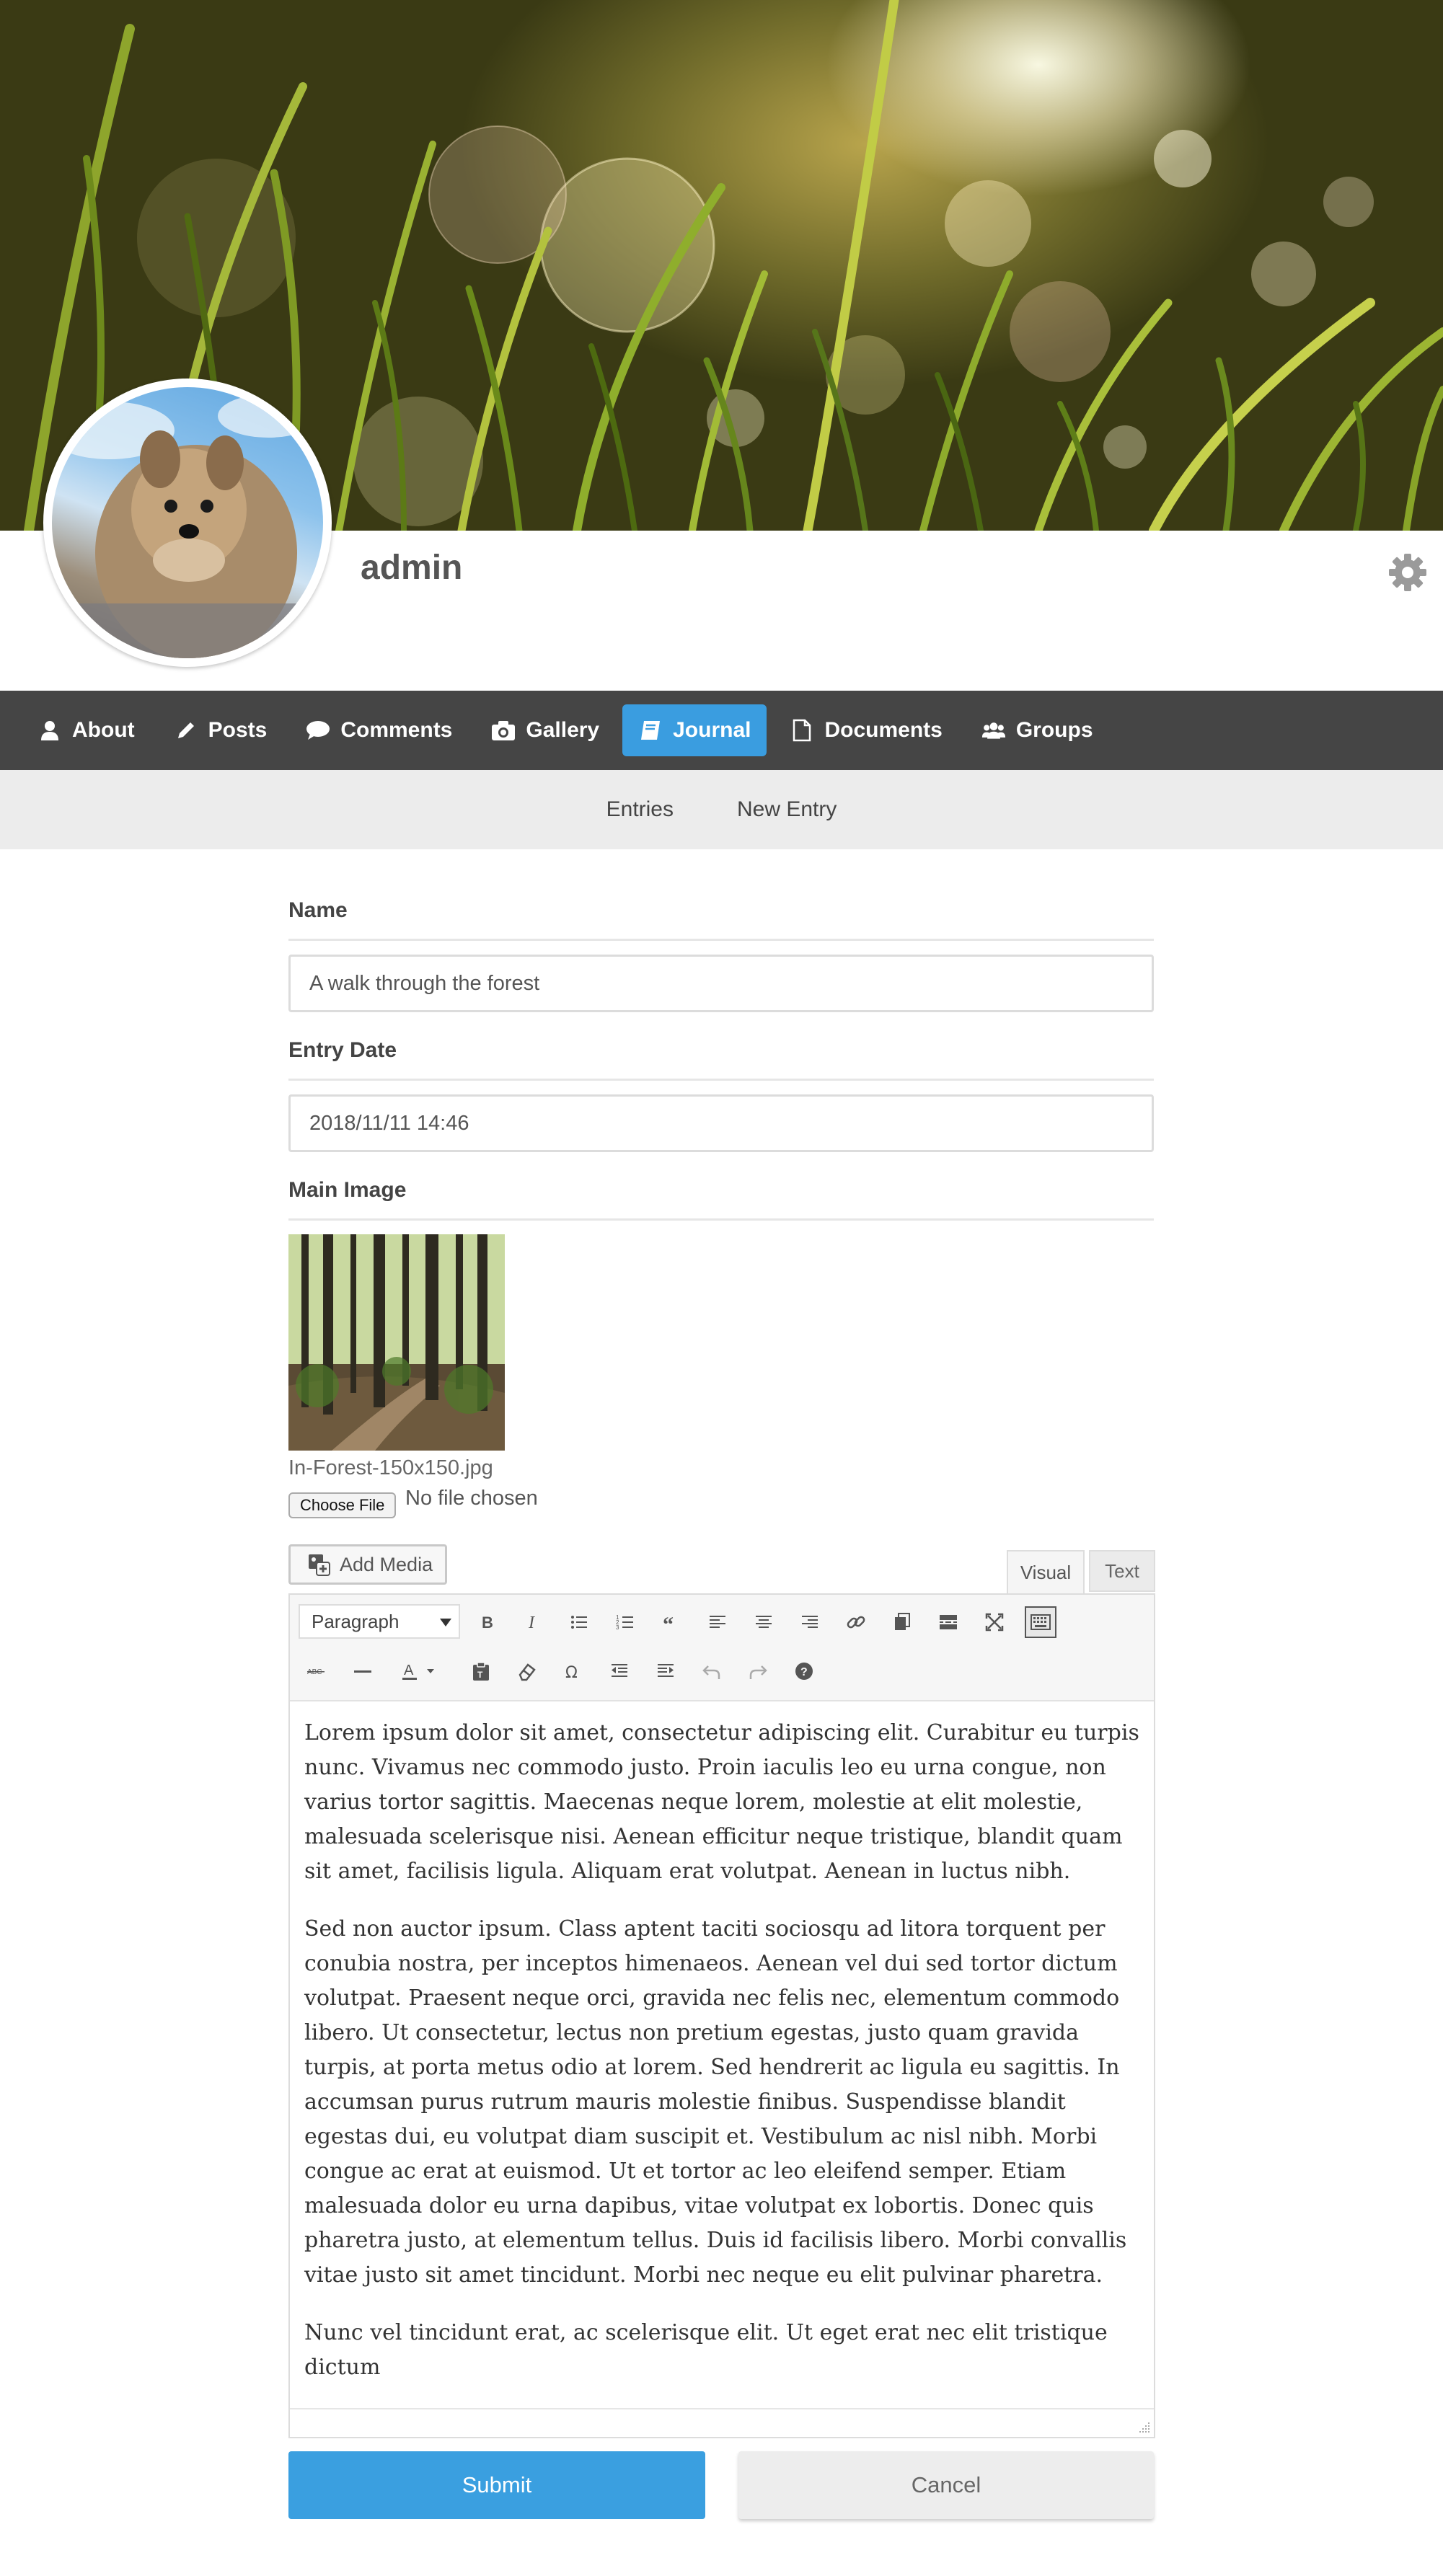  I want to click on bold-icon: B, so click(487, 1622).